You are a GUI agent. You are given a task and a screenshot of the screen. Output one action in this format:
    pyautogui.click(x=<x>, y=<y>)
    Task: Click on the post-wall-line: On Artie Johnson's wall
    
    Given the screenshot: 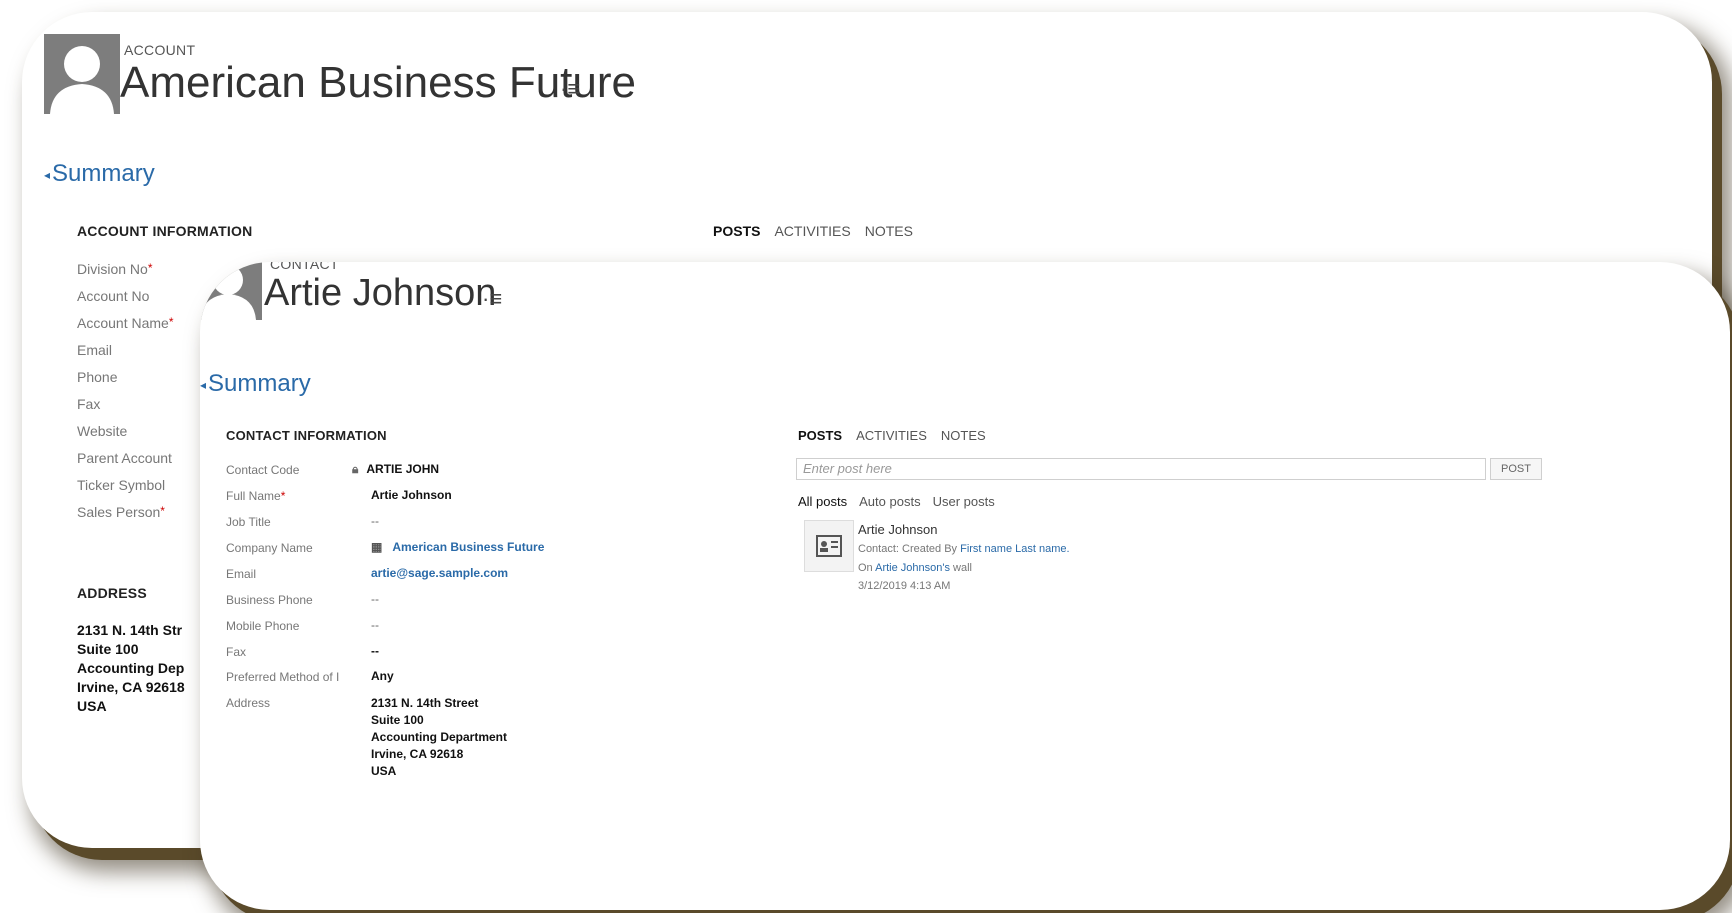 What is the action you would take?
    pyautogui.click(x=915, y=568)
    